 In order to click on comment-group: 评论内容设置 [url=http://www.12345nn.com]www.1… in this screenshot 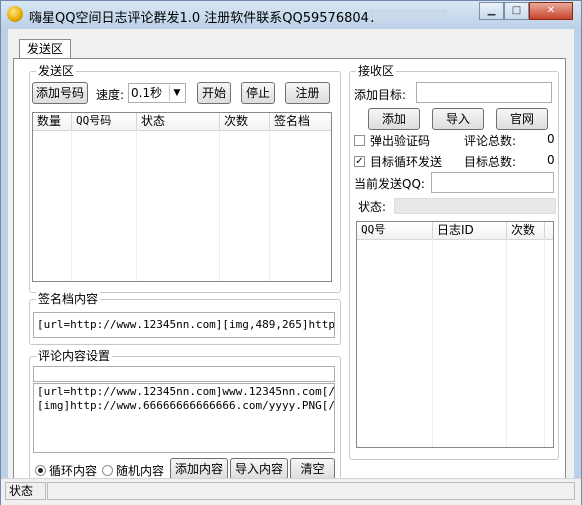, I will do `click(185, 416)`.